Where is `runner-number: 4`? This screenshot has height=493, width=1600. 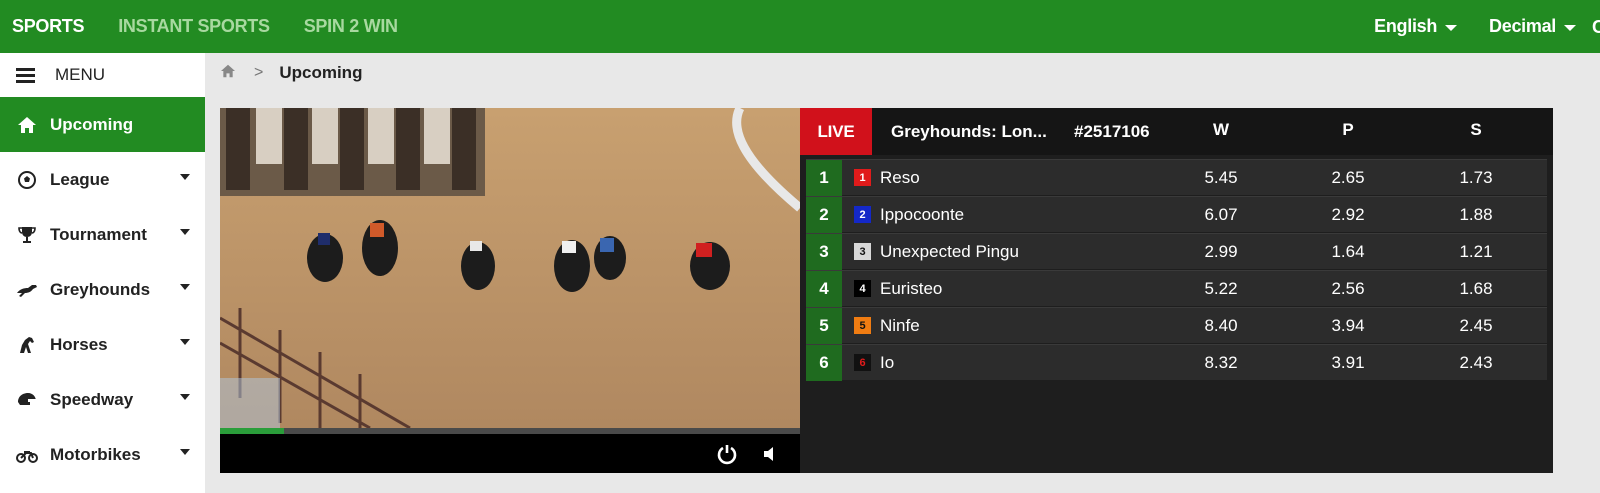 runner-number: 4 is located at coordinates (824, 288).